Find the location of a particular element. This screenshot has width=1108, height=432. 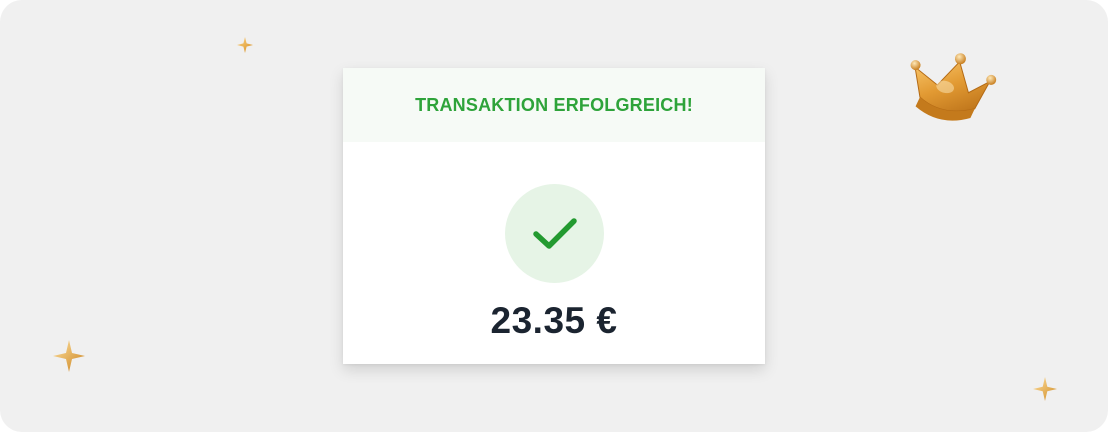

success-indicator is located at coordinates (554, 233).